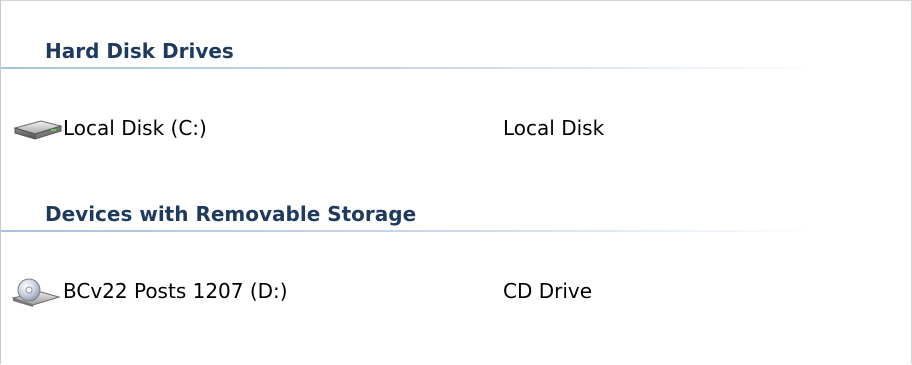 Image resolution: width=912 pixels, height=365 pixels. Describe the element at coordinates (436, 130) in the screenshot. I see `list-item-local-disk-c: Local Disk (C:) Local Disk` at that location.